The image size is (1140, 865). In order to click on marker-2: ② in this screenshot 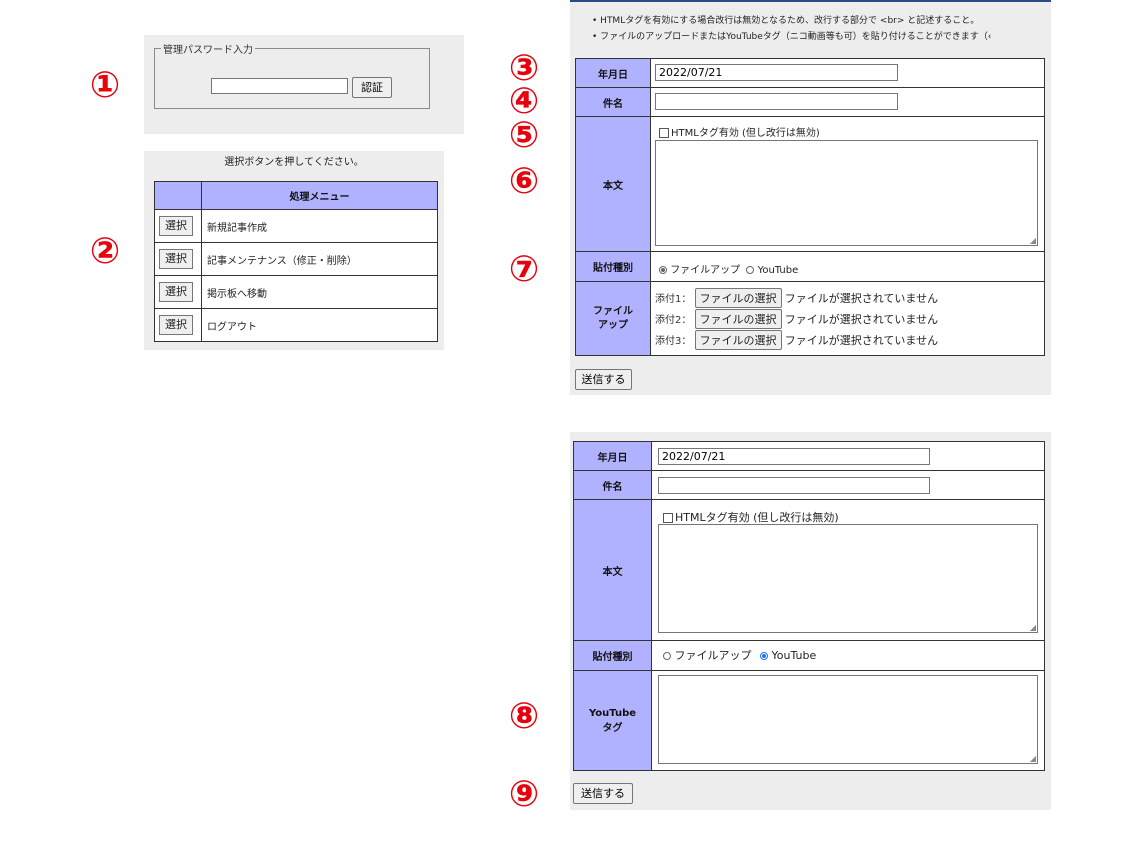, I will do `click(105, 251)`.